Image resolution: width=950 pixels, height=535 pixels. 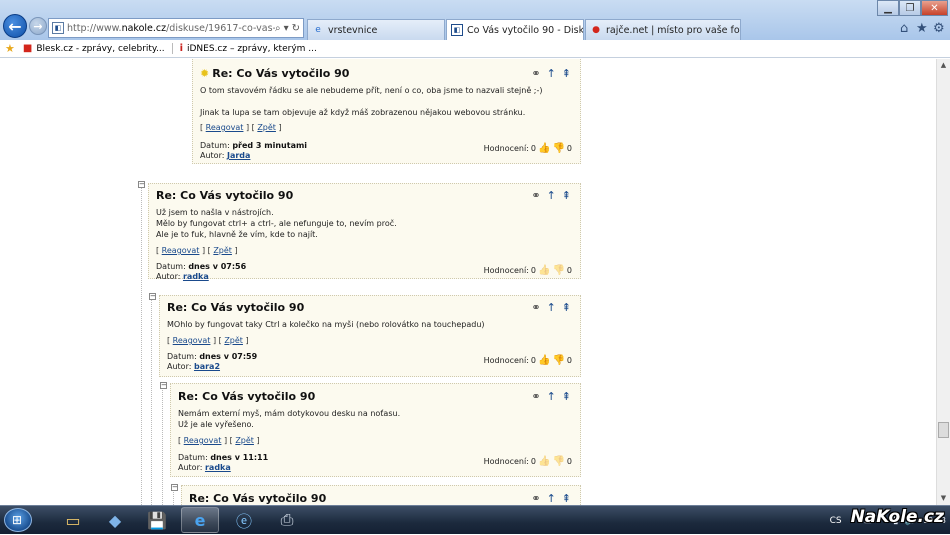 I want to click on ie-taskbar-button: e, so click(x=200, y=520).